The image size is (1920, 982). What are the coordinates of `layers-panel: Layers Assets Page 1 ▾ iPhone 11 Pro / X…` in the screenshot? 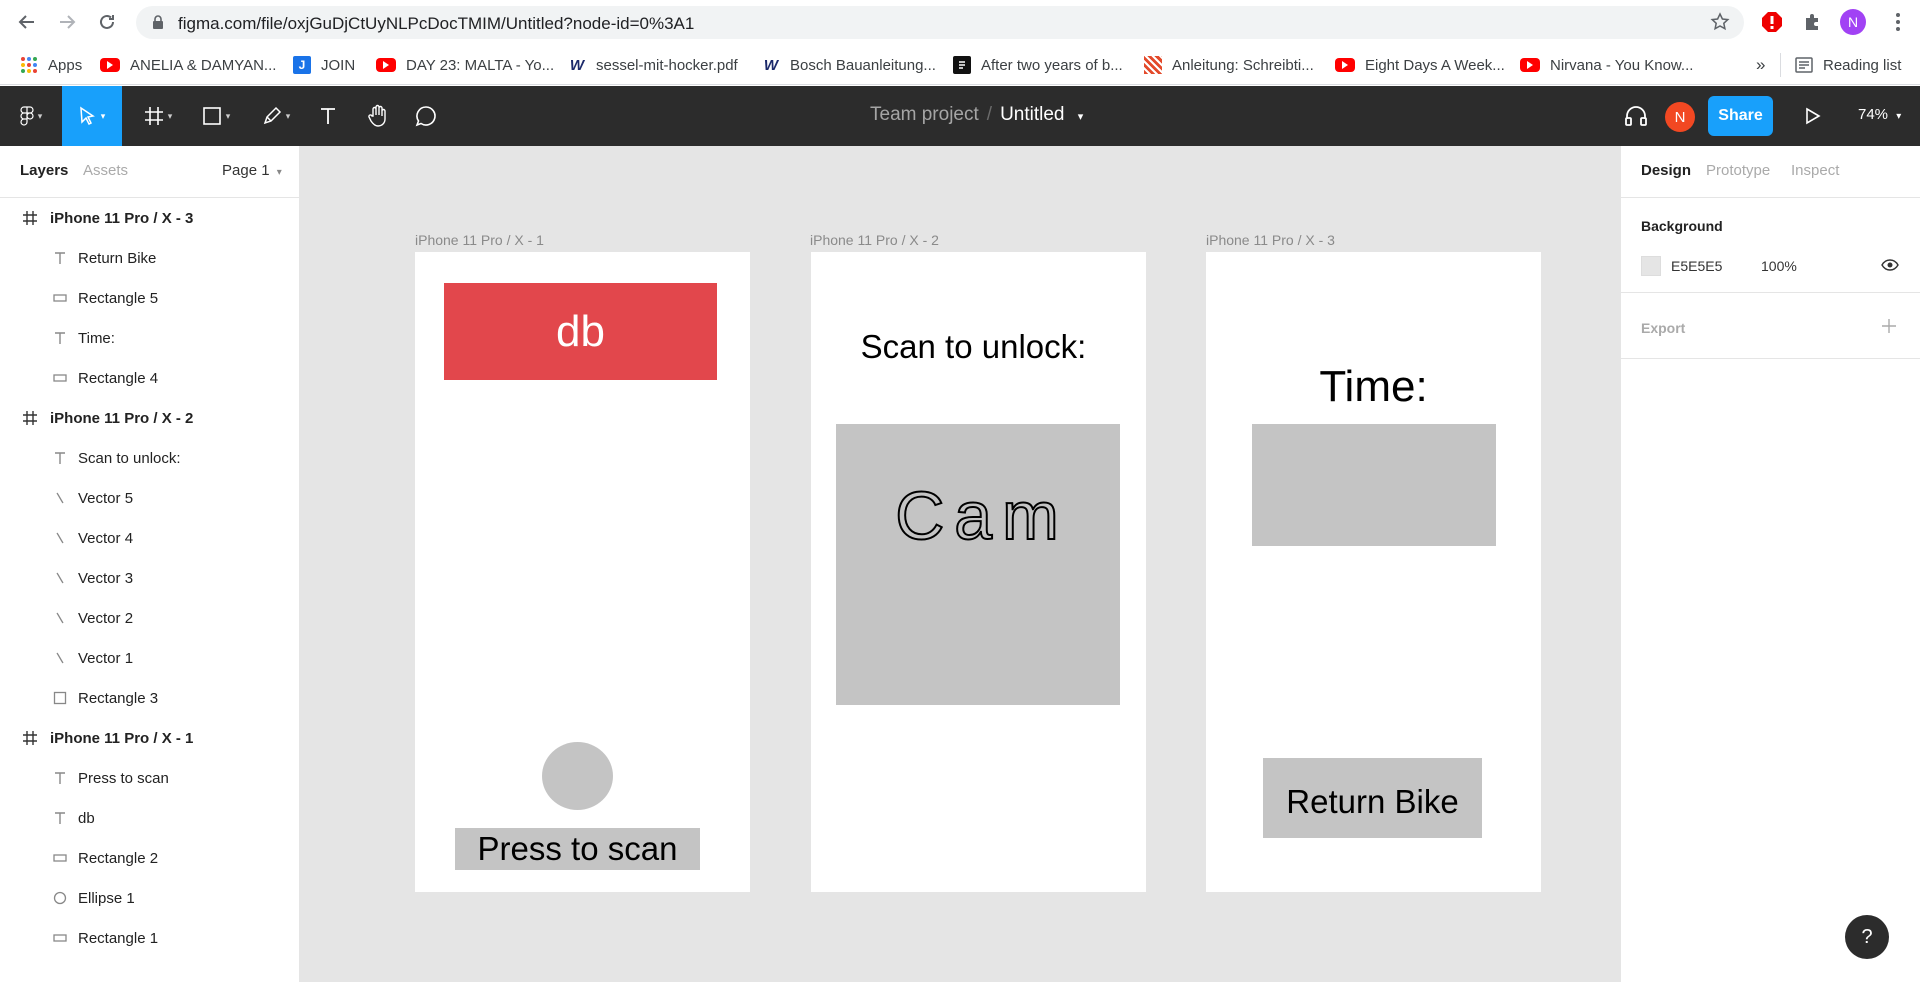 It's located at (150, 564).